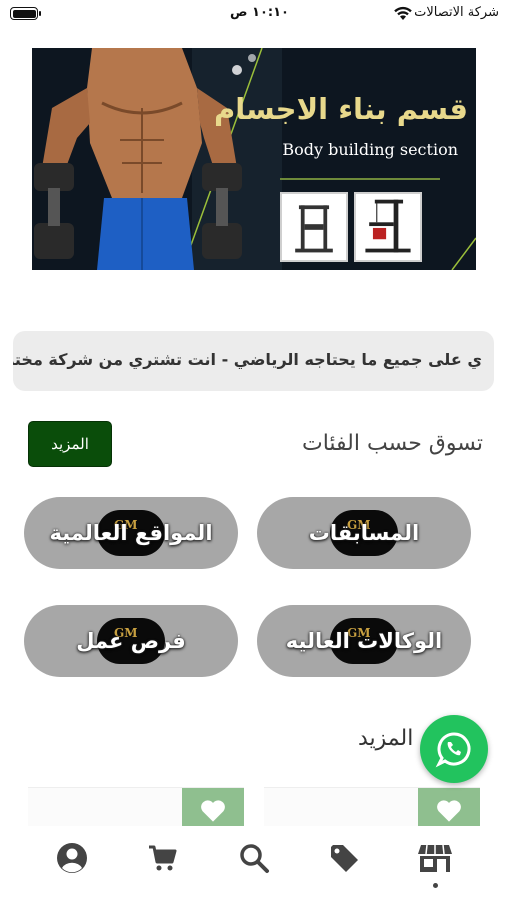  Describe the element at coordinates (259, 12) in the screenshot. I see `status-time: ١٠:١٠ ص` at that location.